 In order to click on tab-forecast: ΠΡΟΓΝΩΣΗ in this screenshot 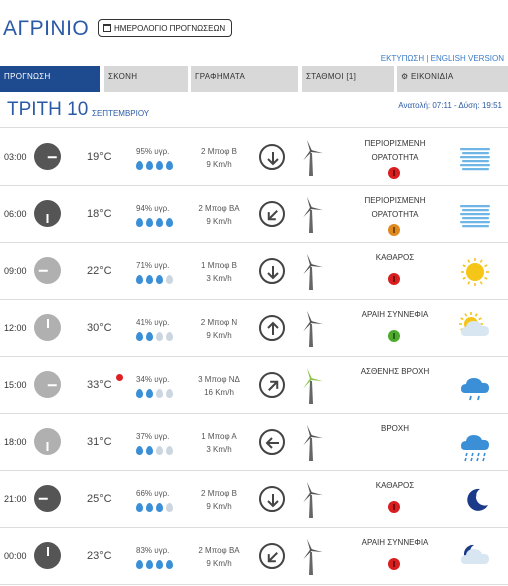, I will do `click(50, 79)`.